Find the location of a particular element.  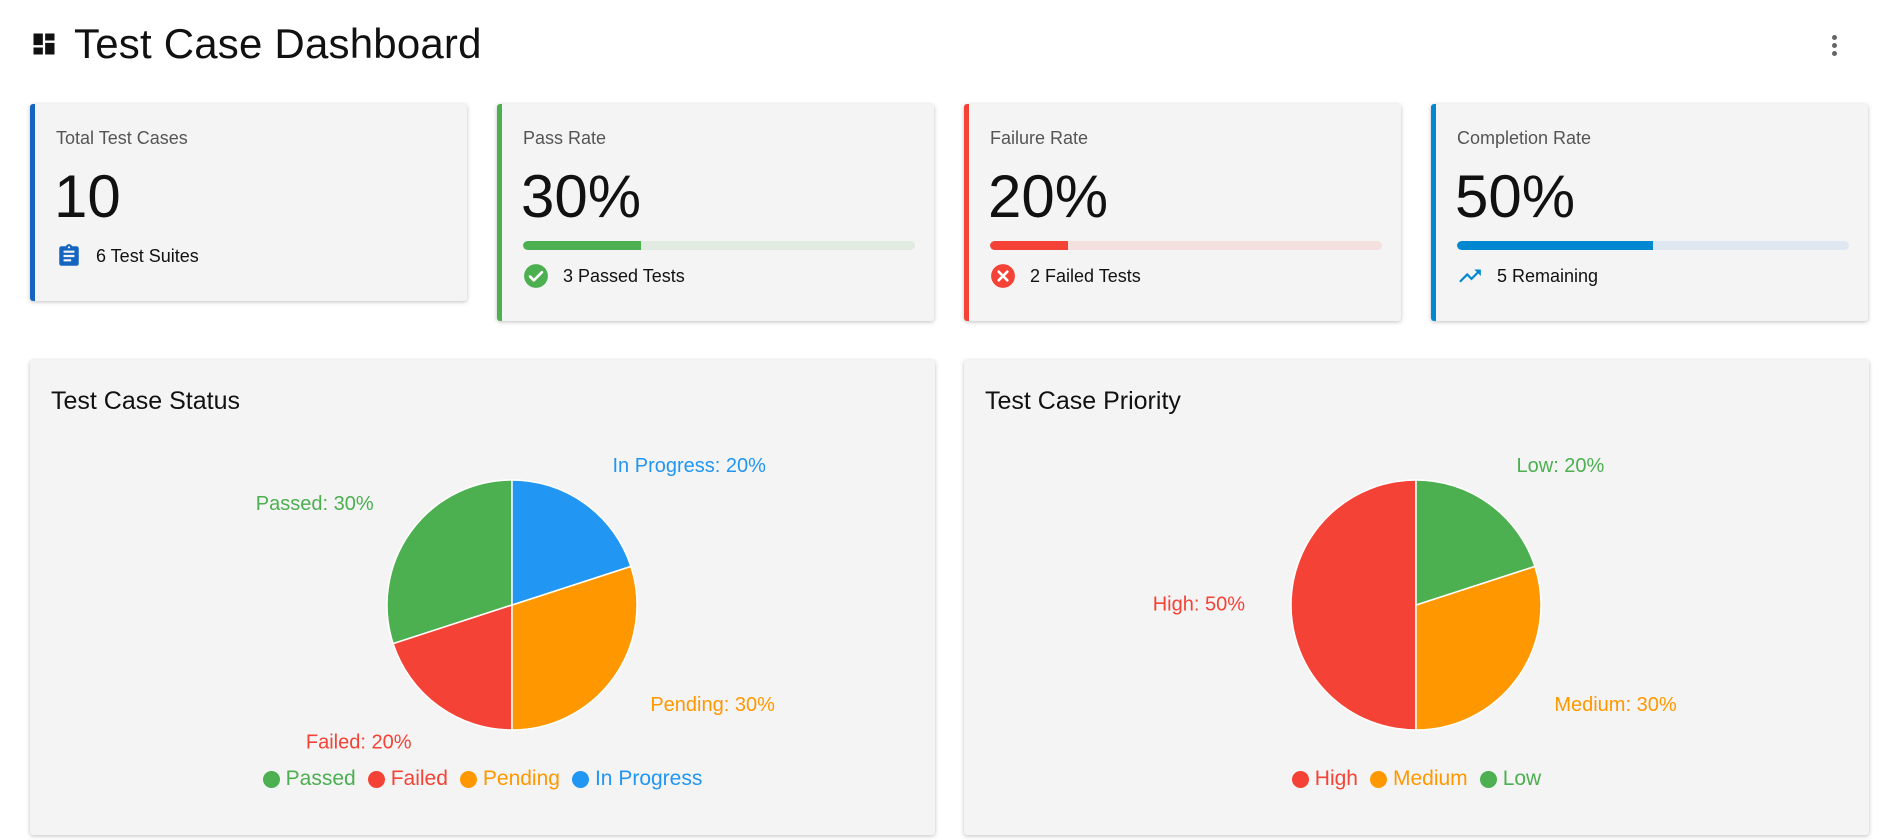

failure-progress-bar is located at coordinates (1186, 245).